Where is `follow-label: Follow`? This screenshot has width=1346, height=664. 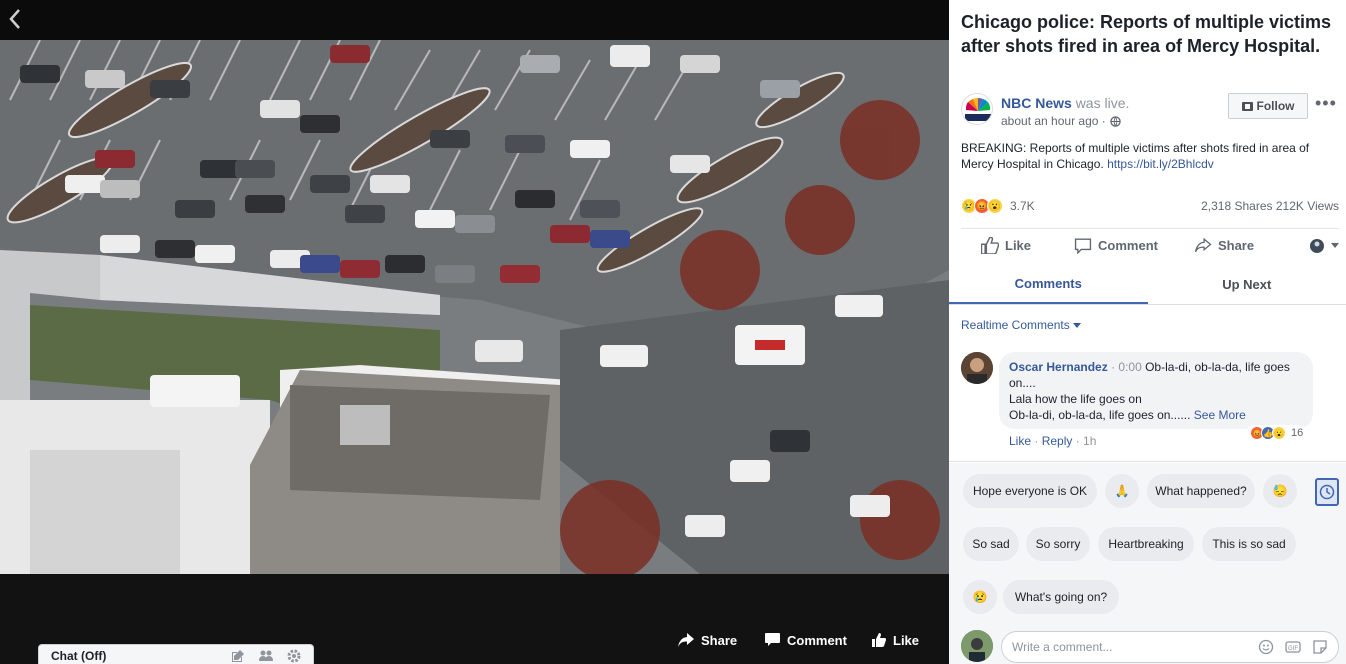
follow-label: Follow is located at coordinates (1275, 106).